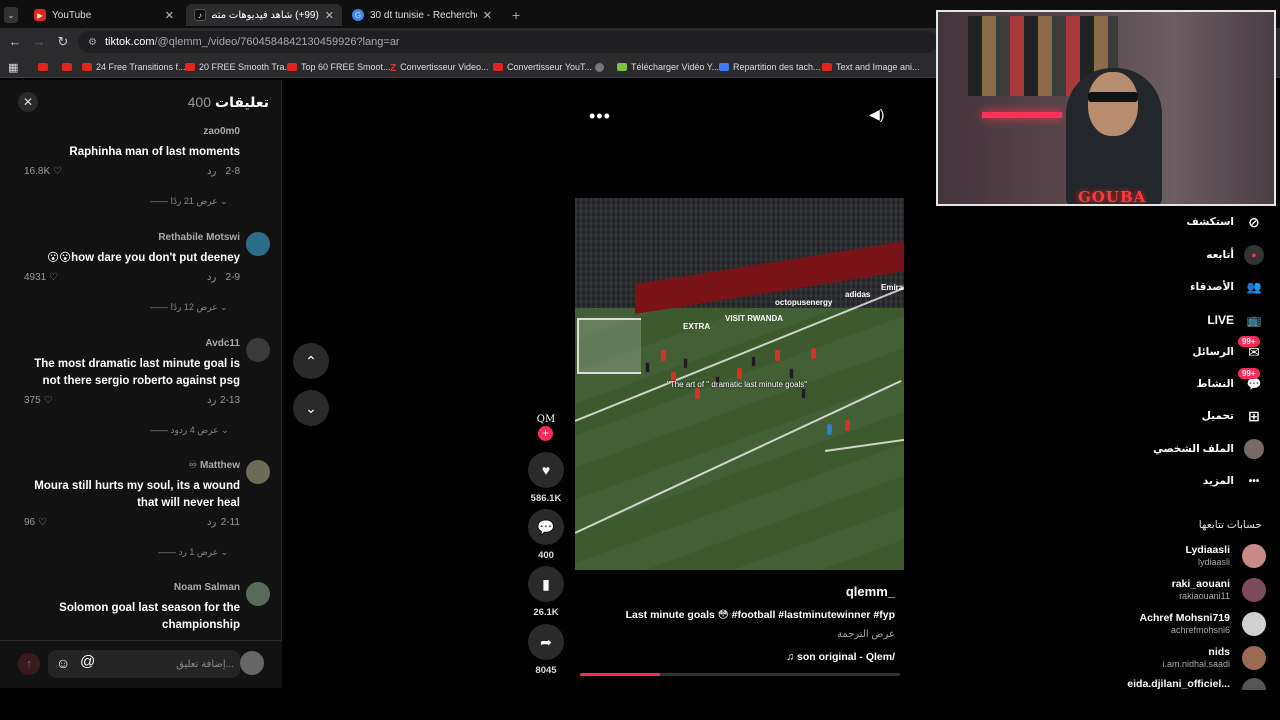 The image size is (1280, 720). What do you see at coordinates (28, 102) in the screenshot?
I see `close-comments-button: ✕` at bounding box center [28, 102].